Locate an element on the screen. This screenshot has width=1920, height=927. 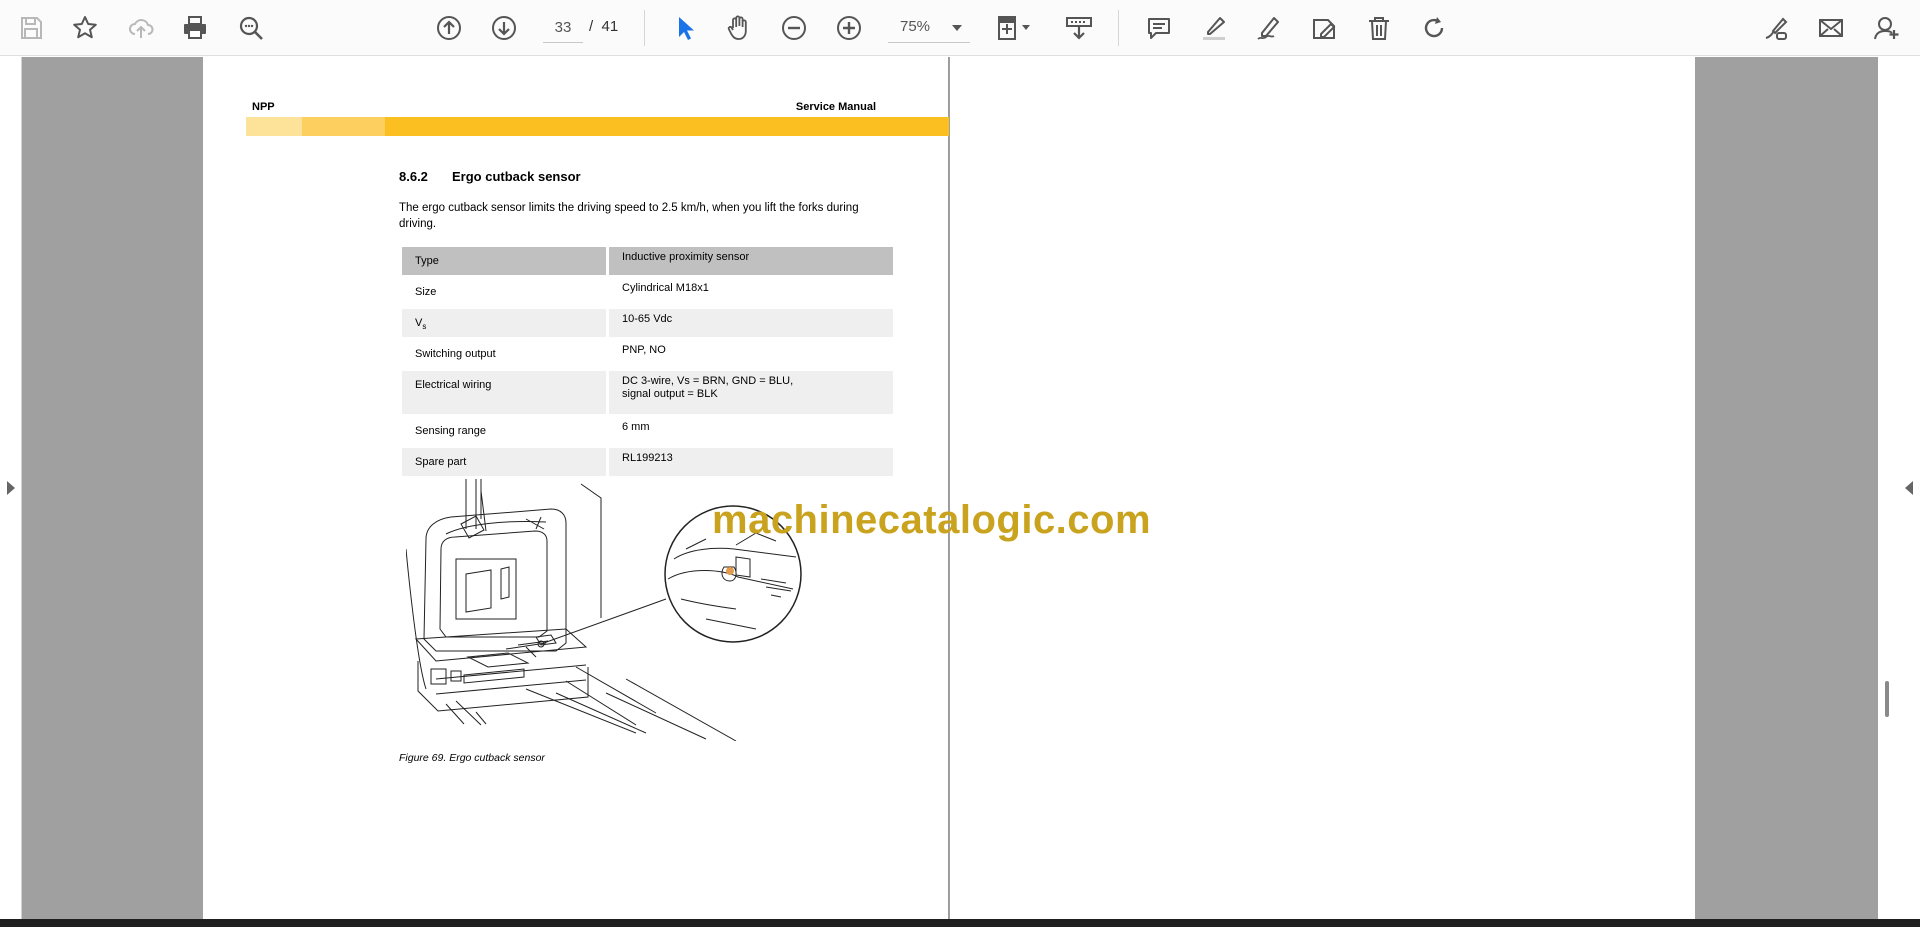
hand-tool-icon is located at coordinates (739, 28).